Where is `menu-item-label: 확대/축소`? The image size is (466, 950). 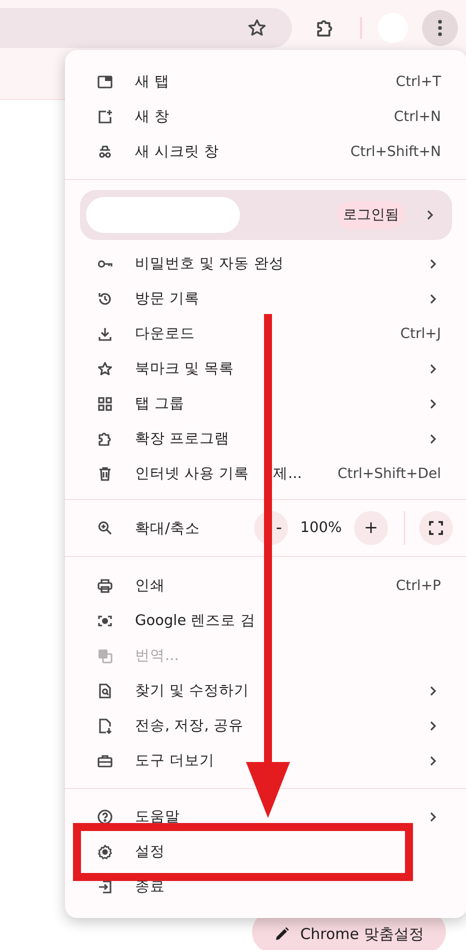 menu-item-label: 확대/축소 is located at coordinates (168, 529).